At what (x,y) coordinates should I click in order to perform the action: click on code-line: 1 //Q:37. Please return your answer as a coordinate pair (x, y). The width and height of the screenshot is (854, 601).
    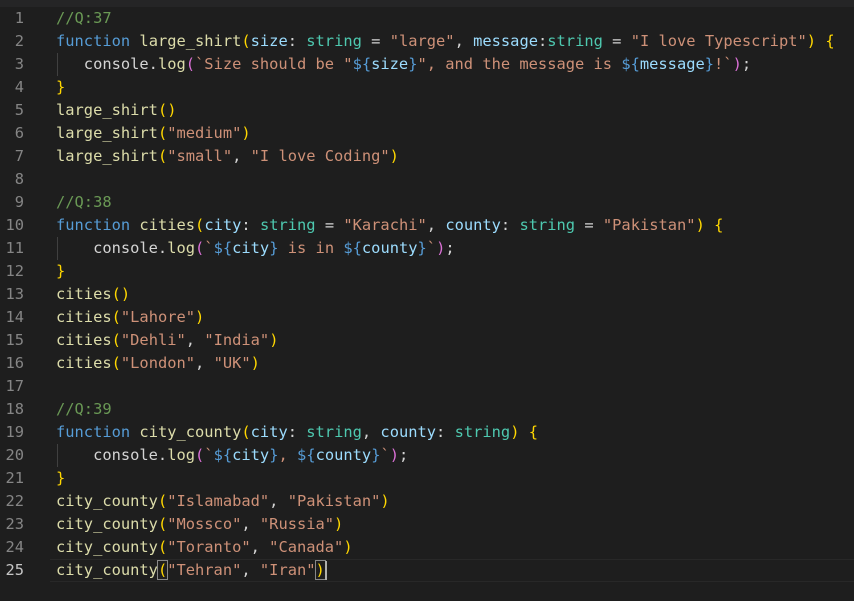
    Looking at the image, I should click on (427, 18).